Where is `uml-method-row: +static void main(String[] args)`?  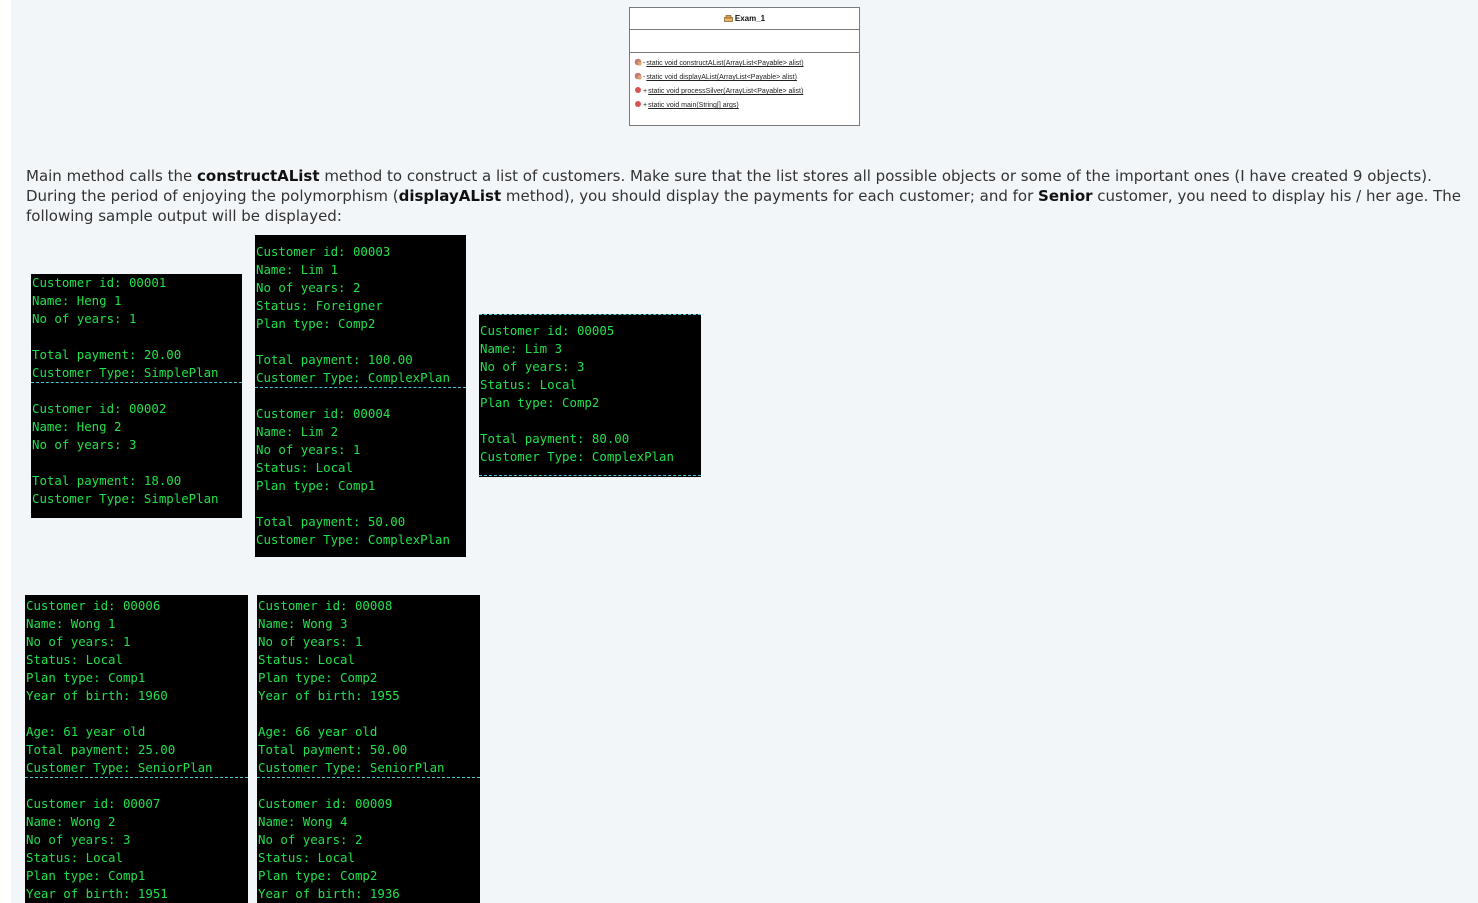
uml-method-row: +static void main(String[] args) is located at coordinates (746, 106).